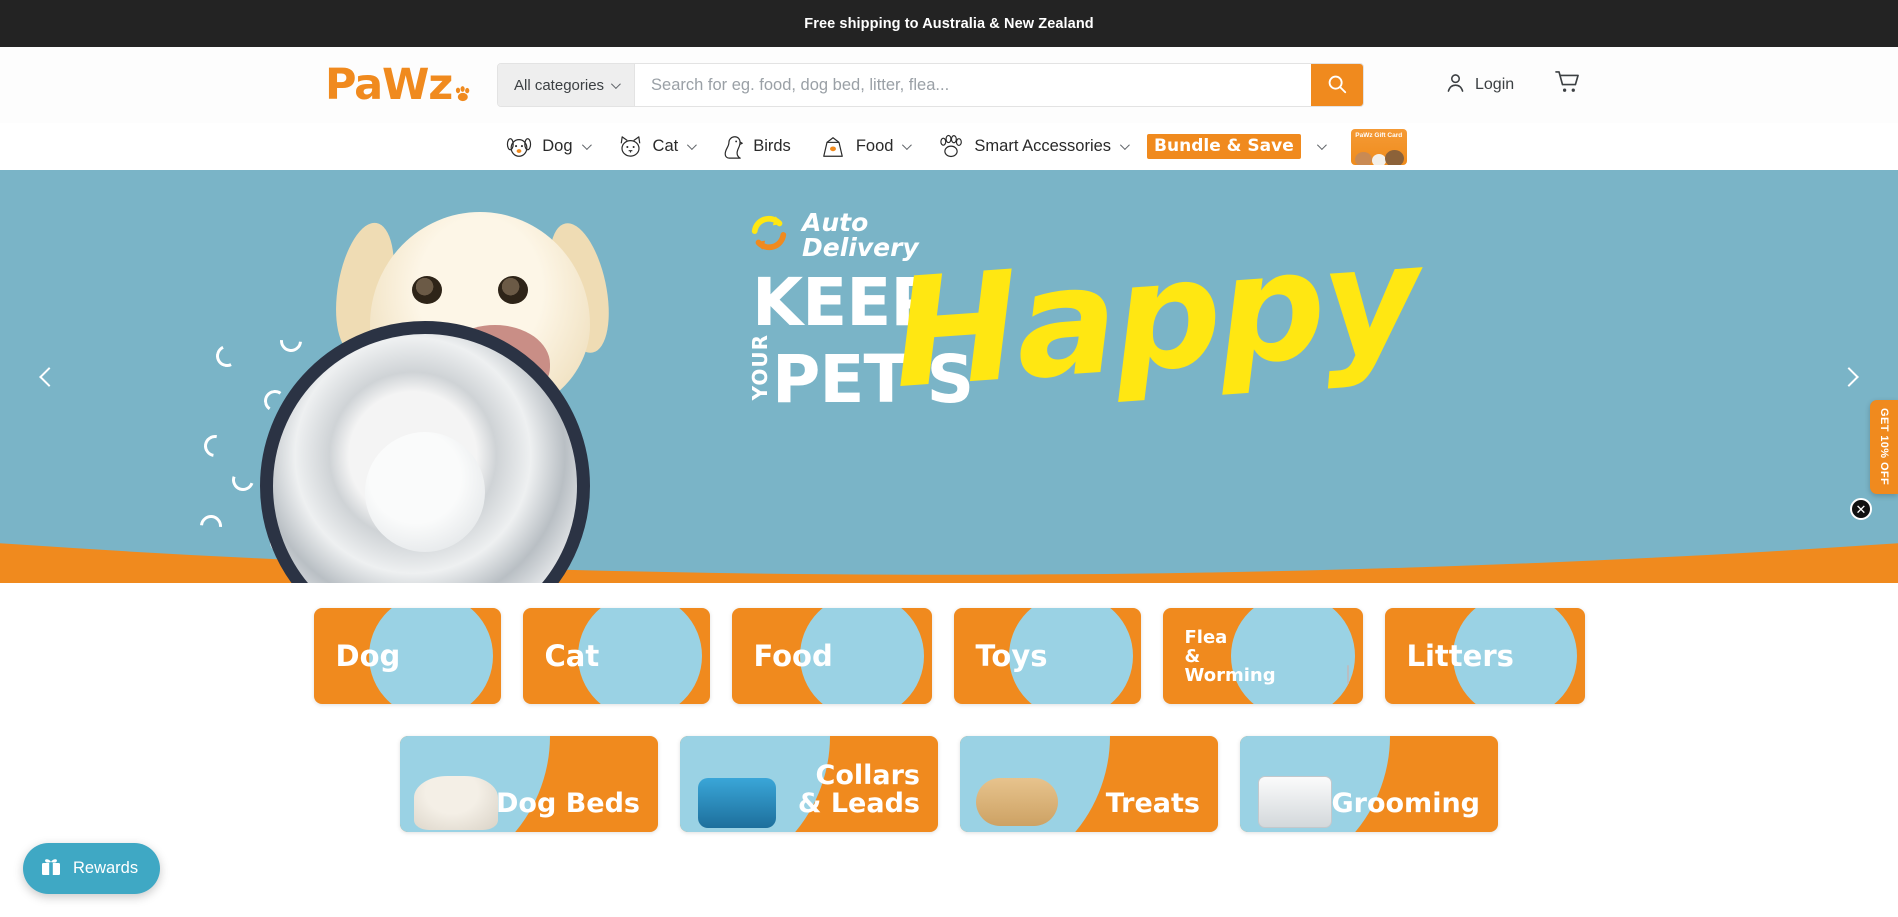  I want to click on header-actions: Login, so click(1512, 85).